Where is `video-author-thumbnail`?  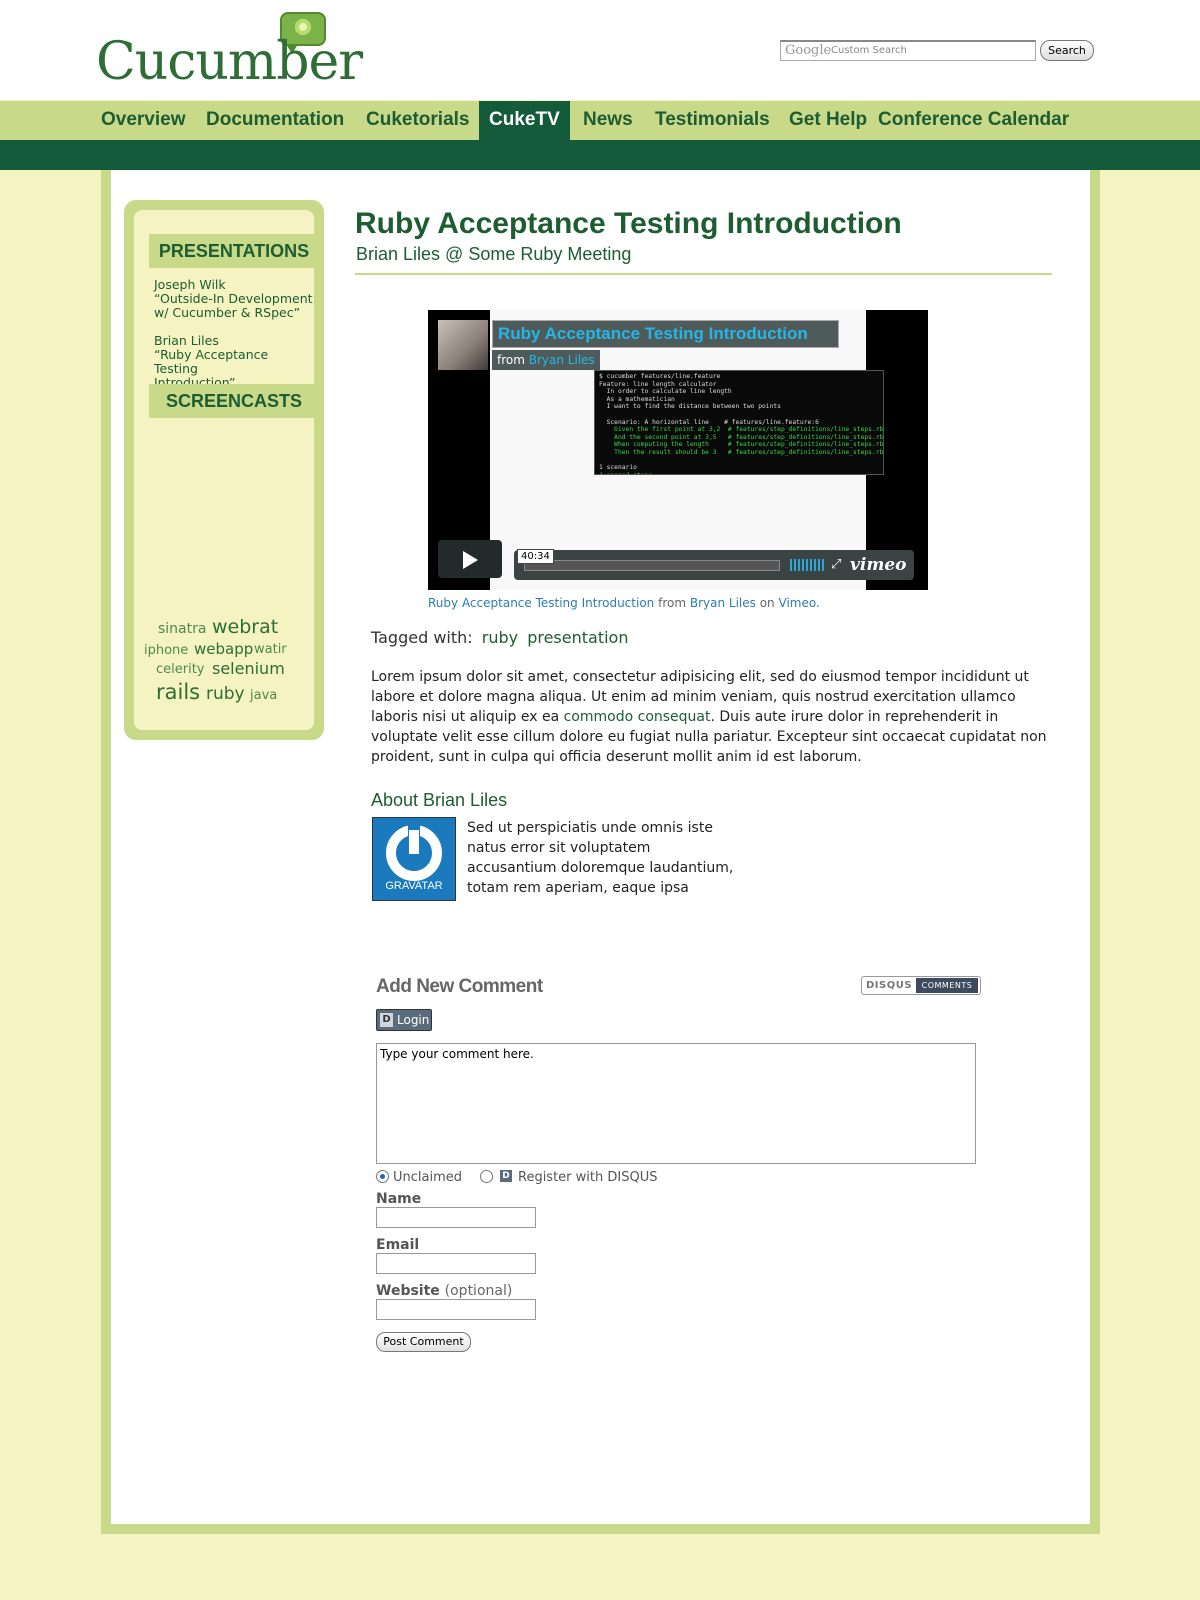 video-author-thumbnail is located at coordinates (463, 345).